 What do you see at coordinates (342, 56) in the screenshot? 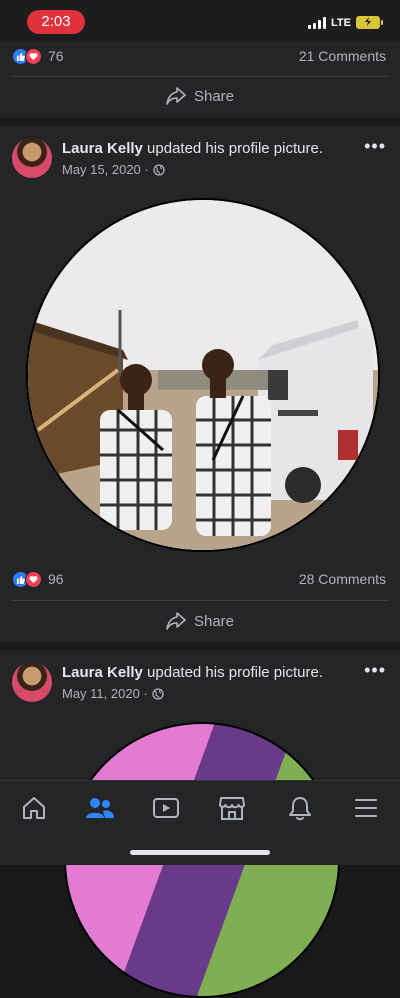
I see `comments-count: 21 Comments` at bounding box center [342, 56].